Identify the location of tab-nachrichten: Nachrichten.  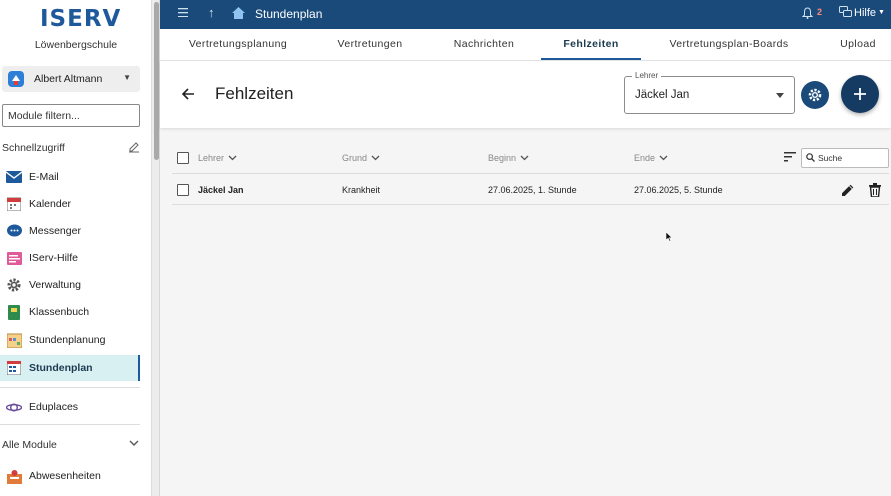
(484, 44).